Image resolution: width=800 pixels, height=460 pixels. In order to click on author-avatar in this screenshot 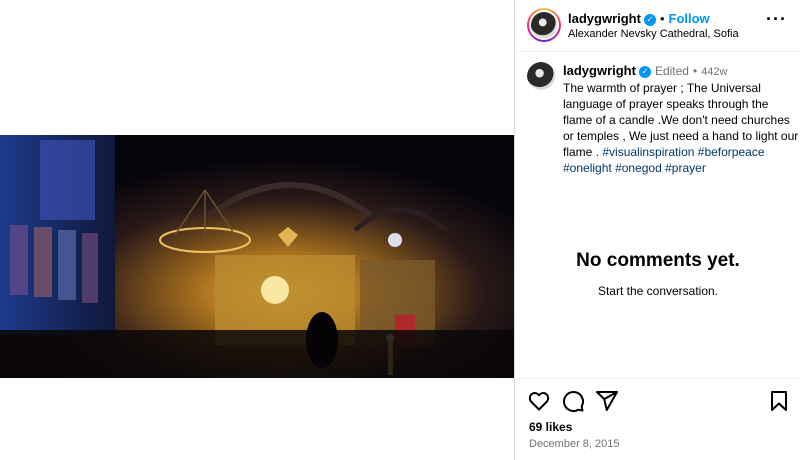, I will do `click(544, 25)`.